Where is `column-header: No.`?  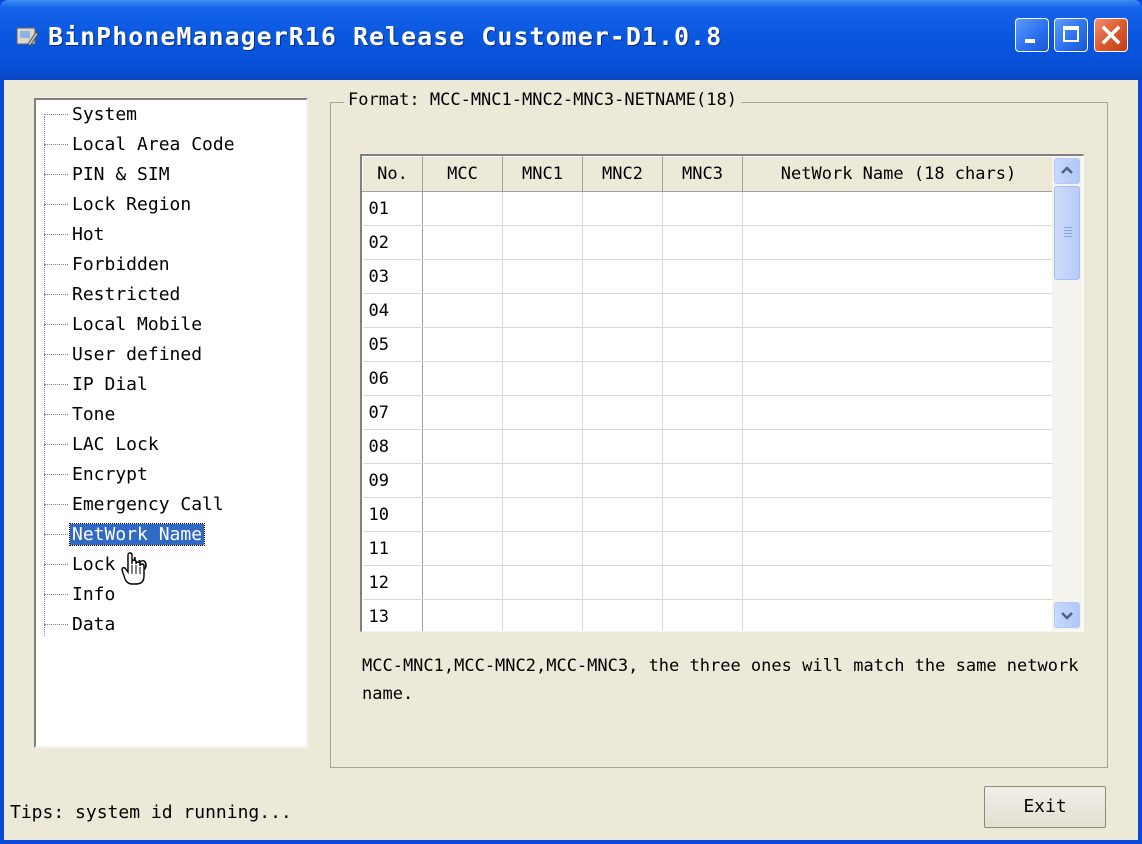 column-header: No. is located at coordinates (392, 174).